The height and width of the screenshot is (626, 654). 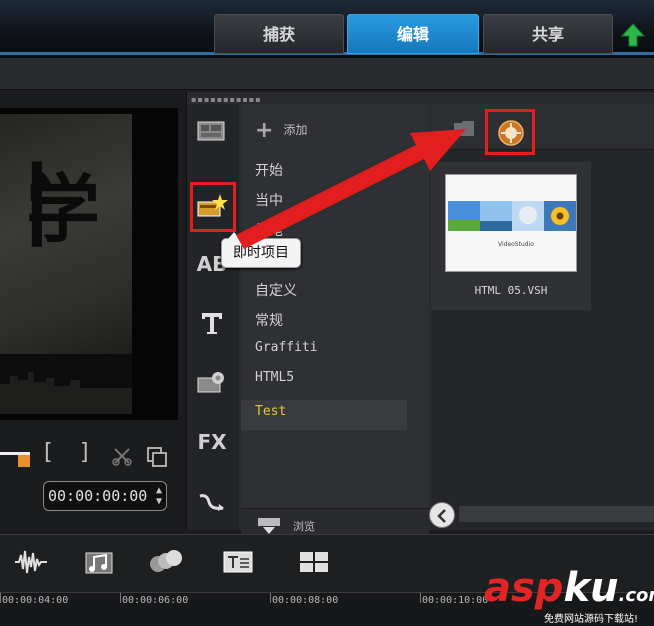 What do you see at coordinates (279, 34) in the screenshot?
I see `tab-capture: 捕获` at bounding box center [279, 34].